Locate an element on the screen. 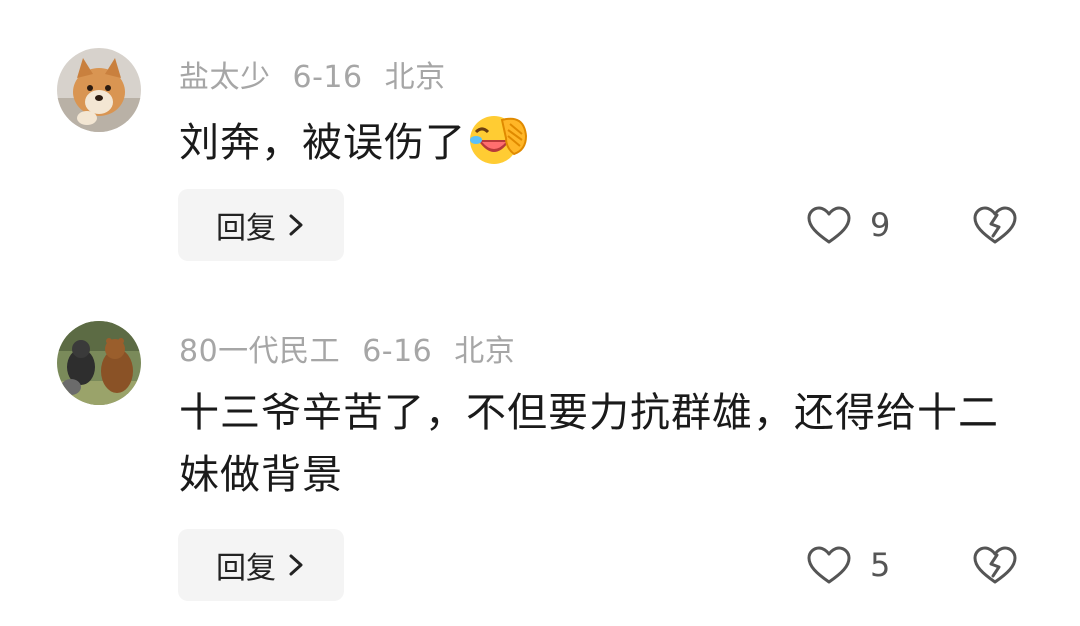 The height and width of the screenshot is (626, 1080). like-button: 5 is located at coordinates (848, 565).